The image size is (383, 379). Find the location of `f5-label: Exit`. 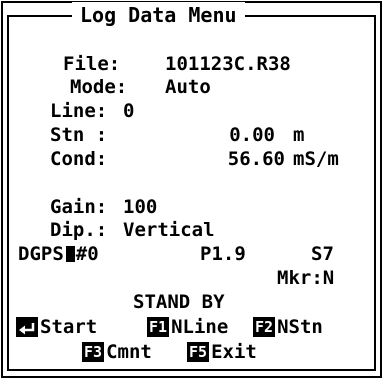

f5-label: Exit is located at coordinates (234, 352).